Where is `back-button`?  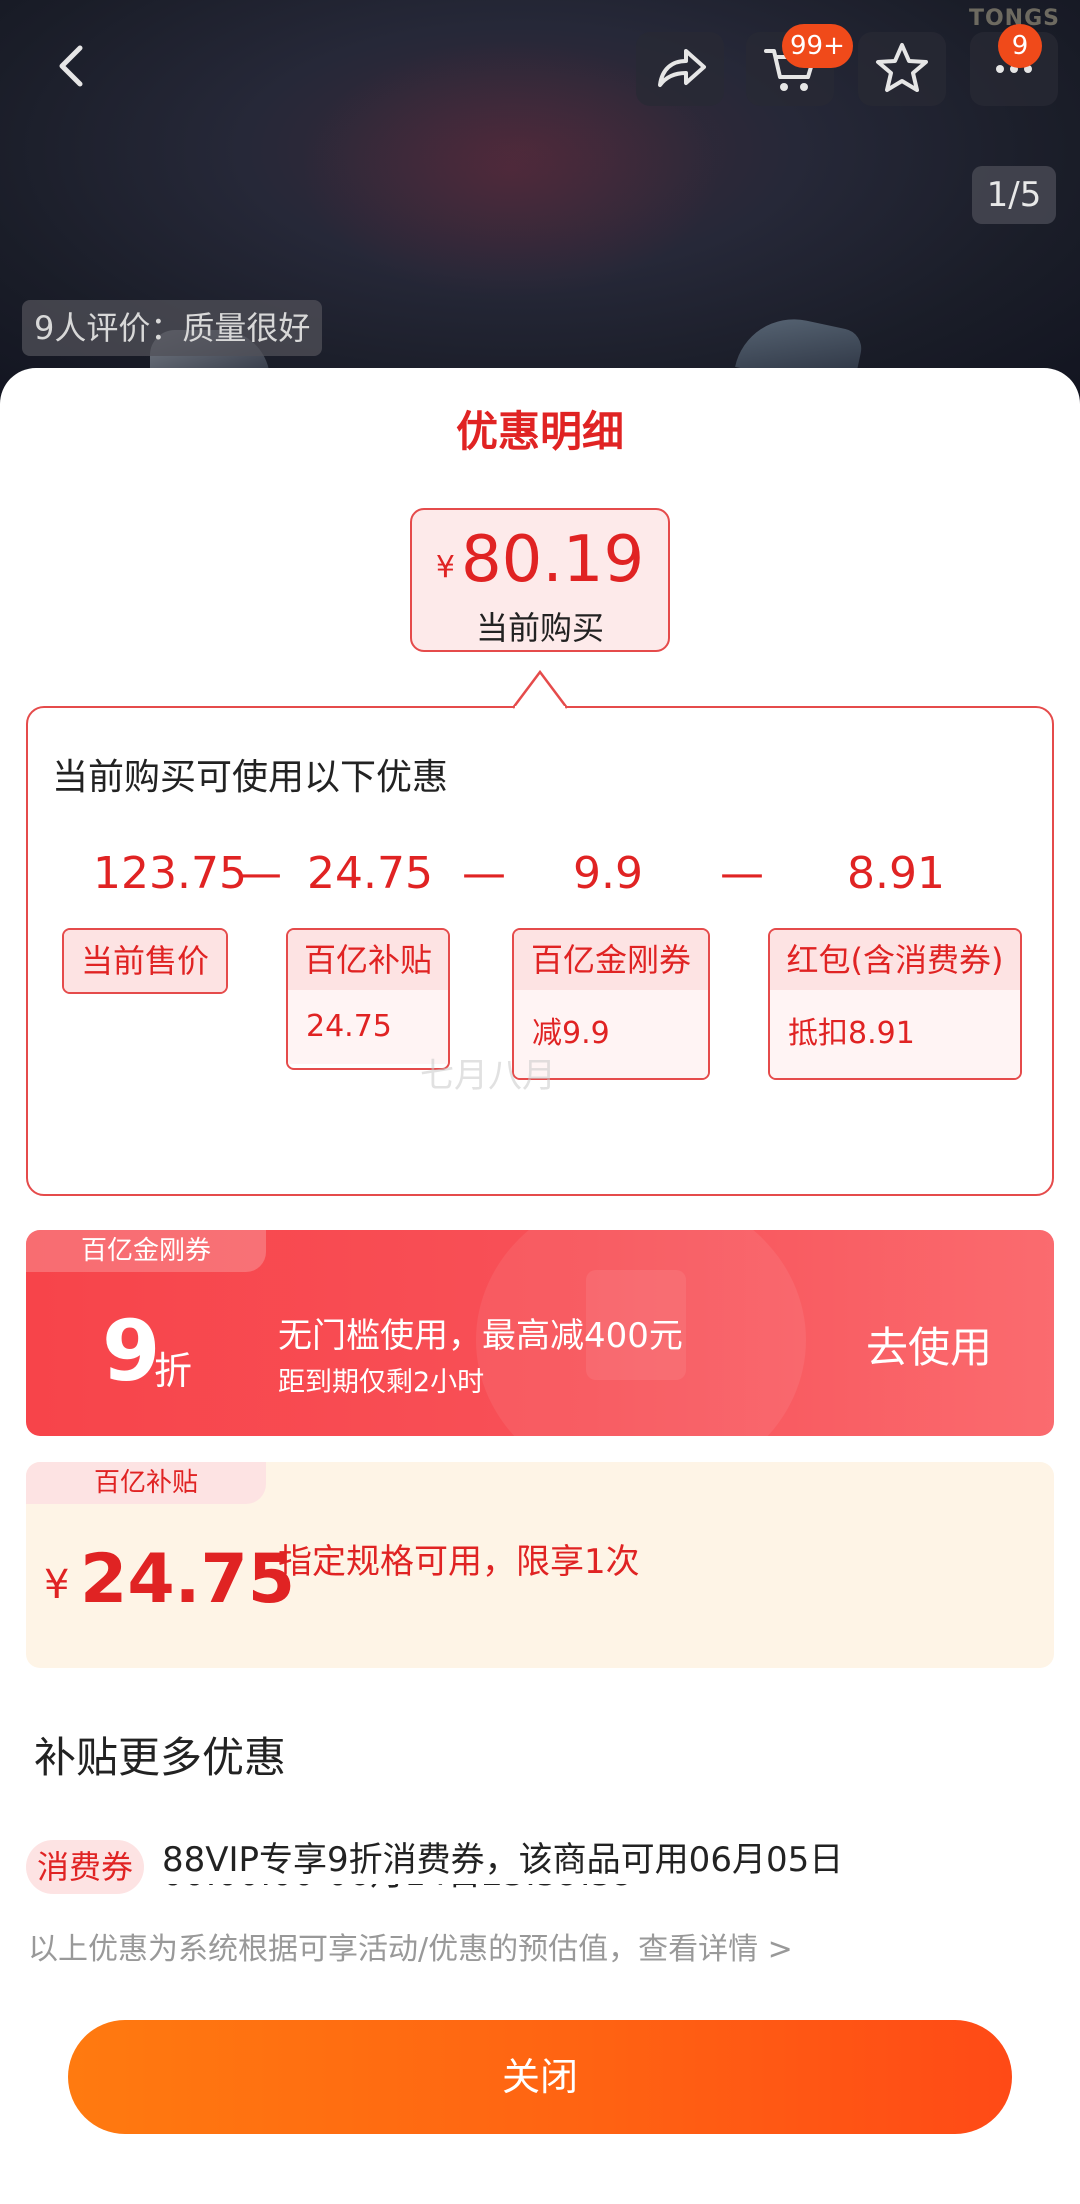 back-button is located at coordinates (72, 66).